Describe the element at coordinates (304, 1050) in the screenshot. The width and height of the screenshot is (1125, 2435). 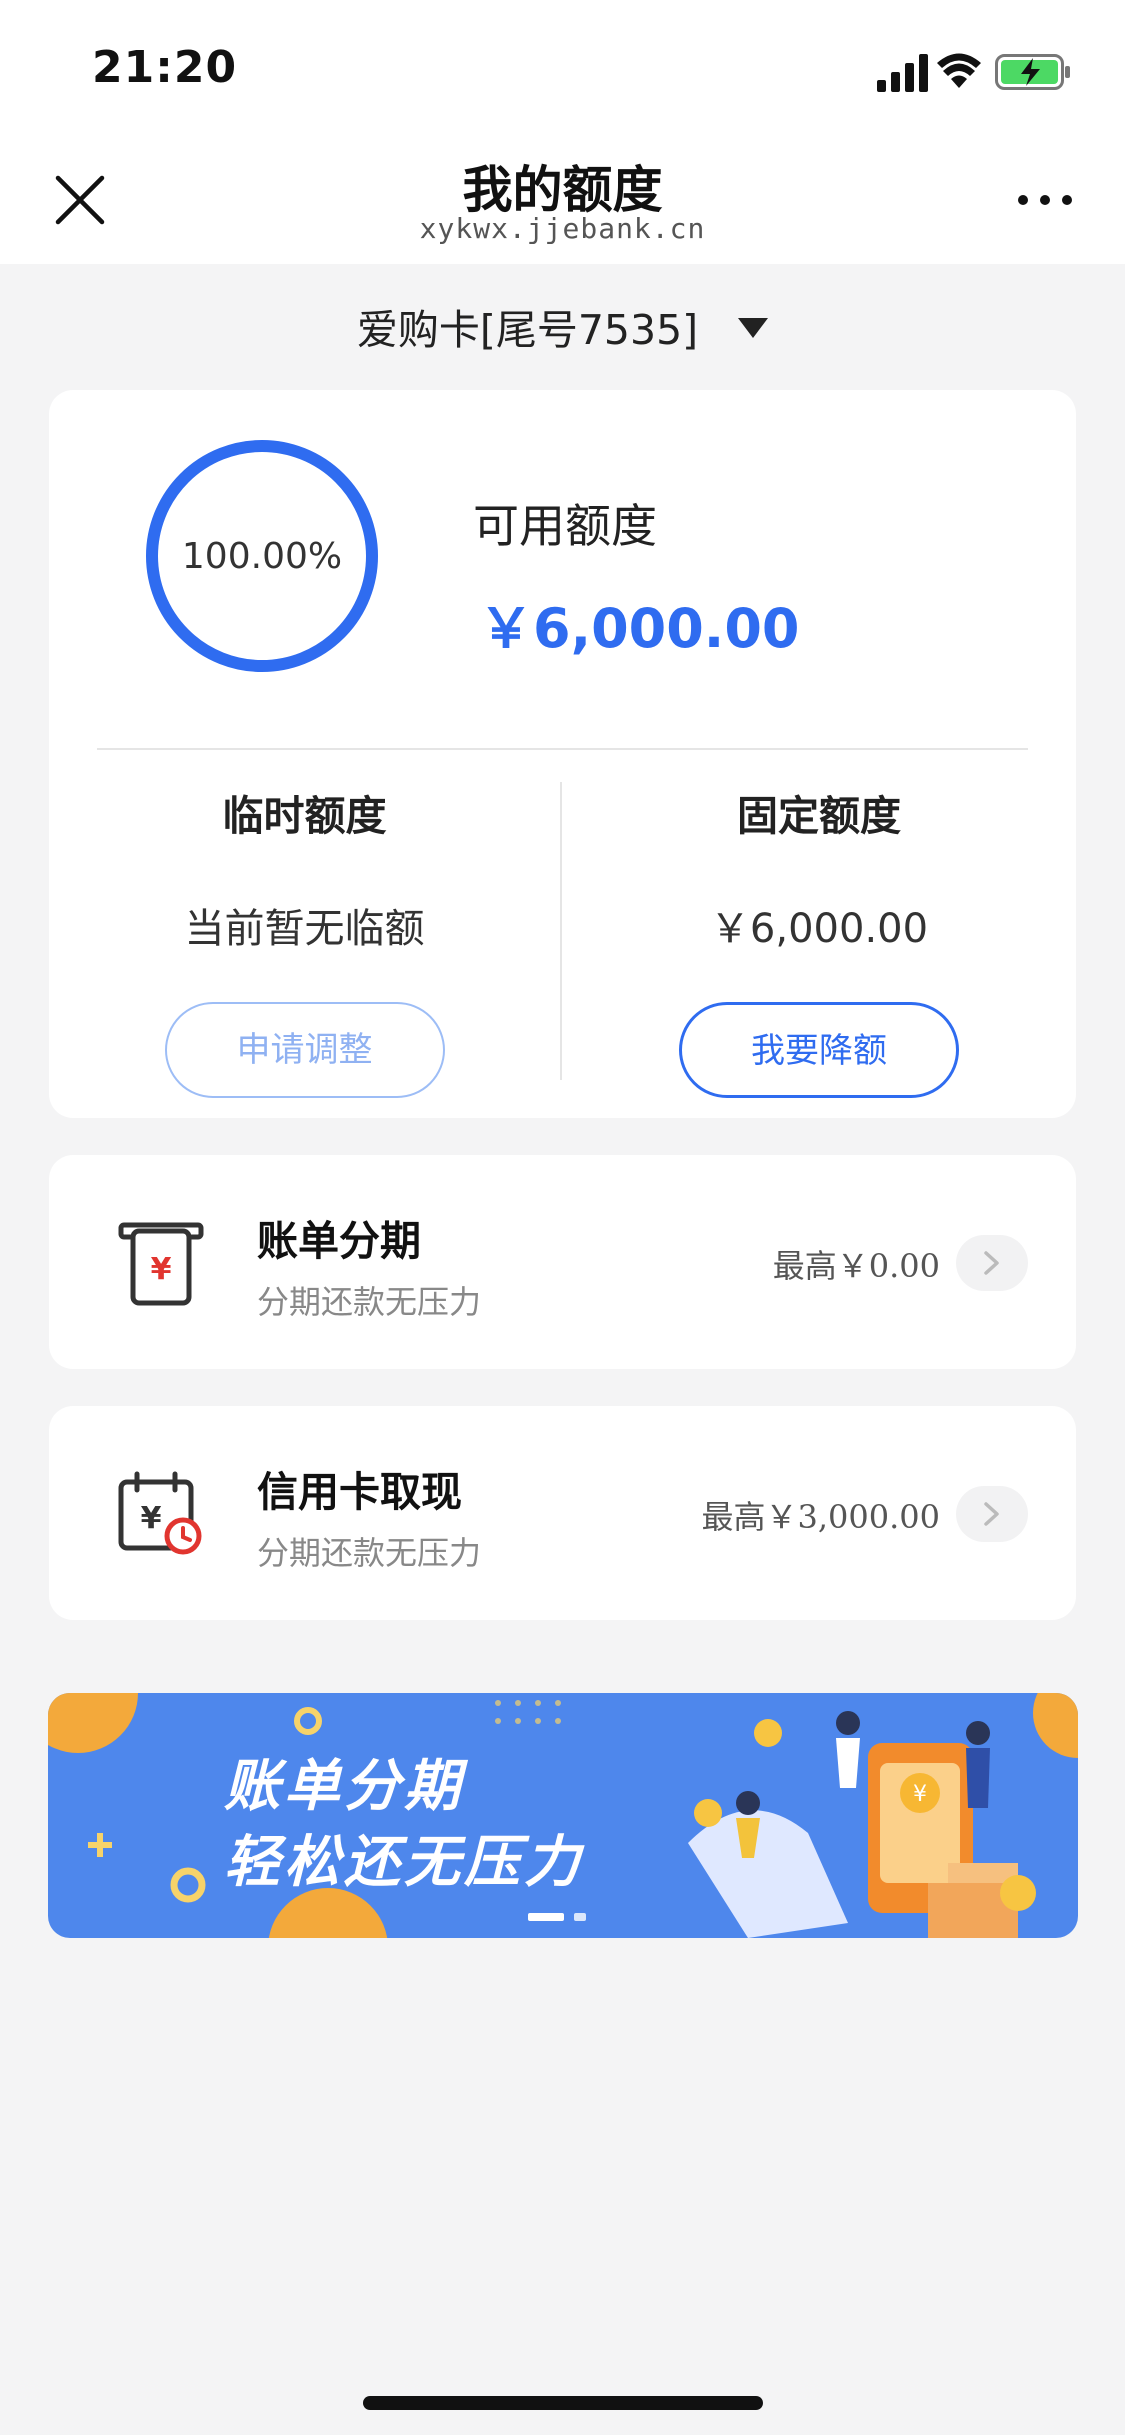
I see `apply-adjust-button: 申请调整` at that location.